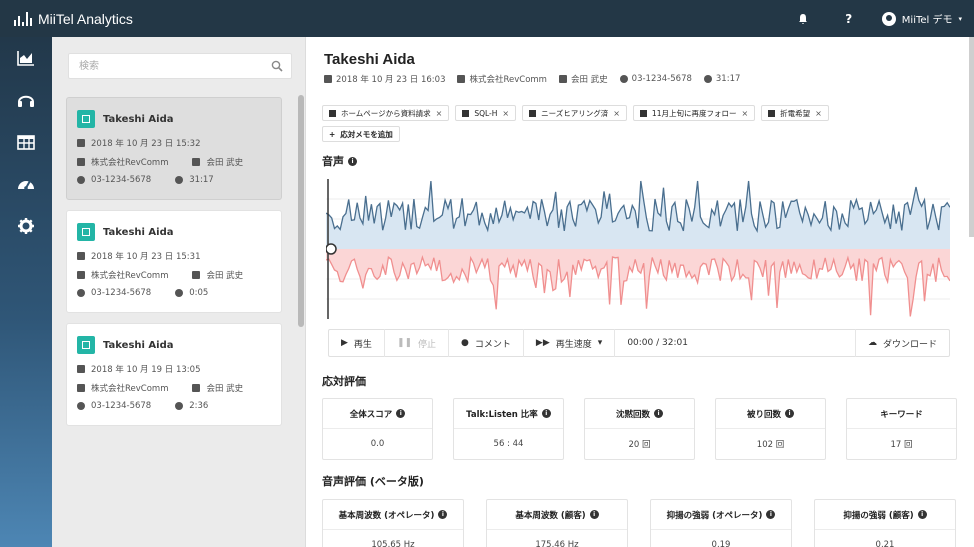 The height and width of the screenshot is (547, 974). Describe the element at coordinates (417, 343) in the screenshot. I see `stop-button: ❚❚ 停止` at that location.